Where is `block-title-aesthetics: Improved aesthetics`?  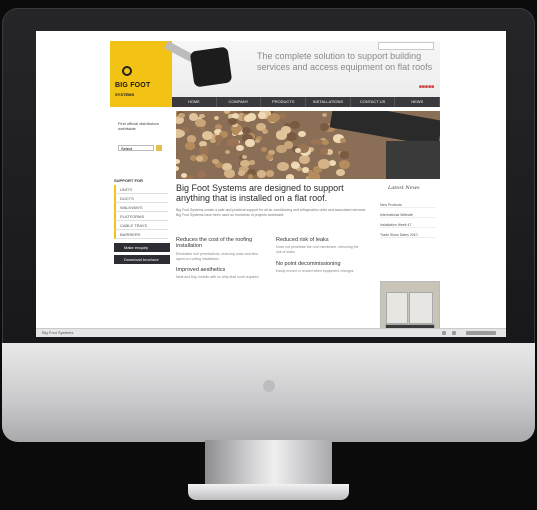 block-title-aesthetics: Improved aesthetics is located at coordinates (201, 270).